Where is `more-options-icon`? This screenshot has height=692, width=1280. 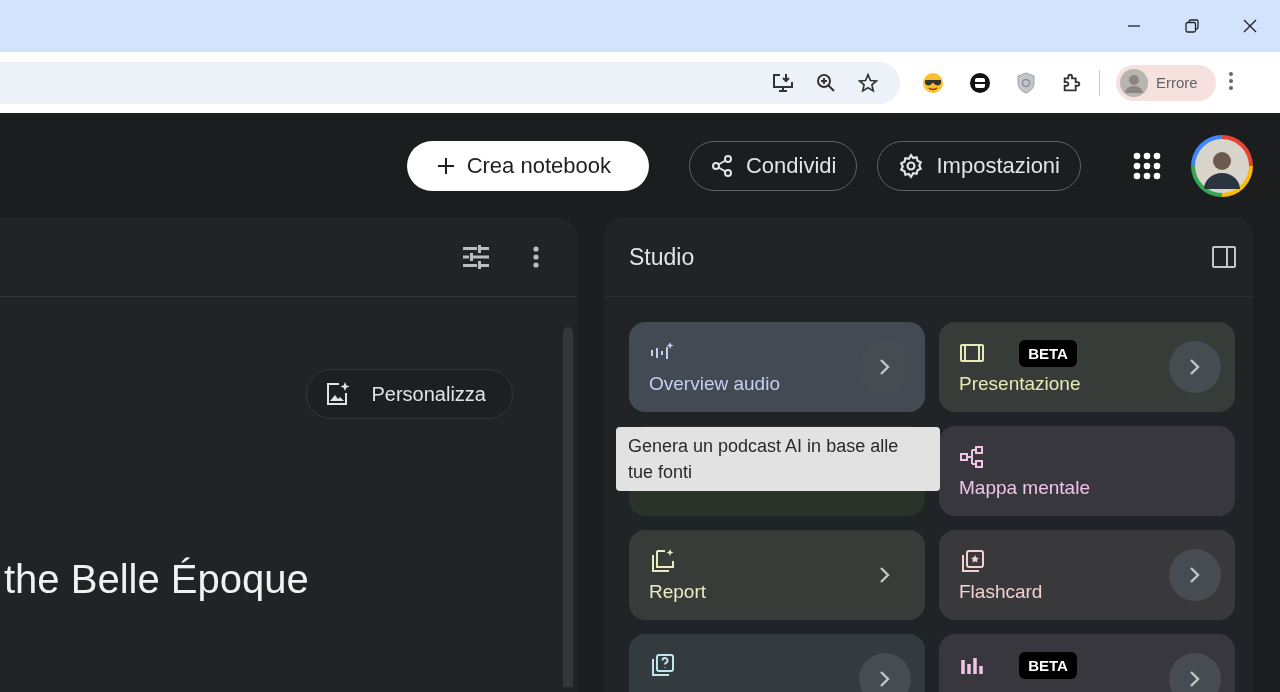
more-options-icon is located at coordinates (536, 257).